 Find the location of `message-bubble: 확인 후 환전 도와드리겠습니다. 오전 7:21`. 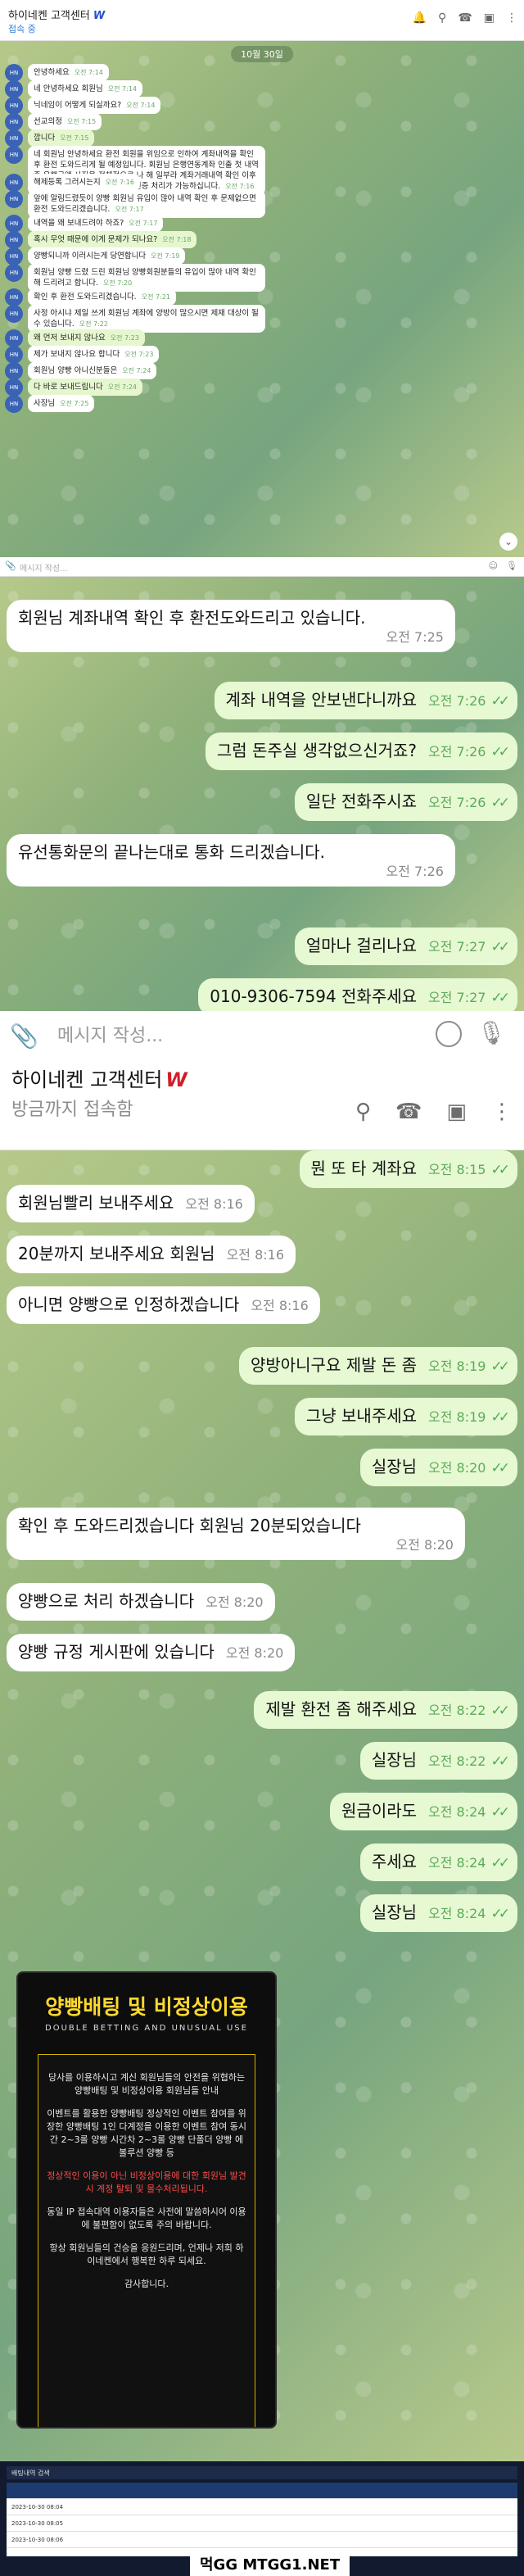

message-bubble: 확인 후 환전 도와드리겠습니다. 오전 7:21 is located at coordinates (102, 297).